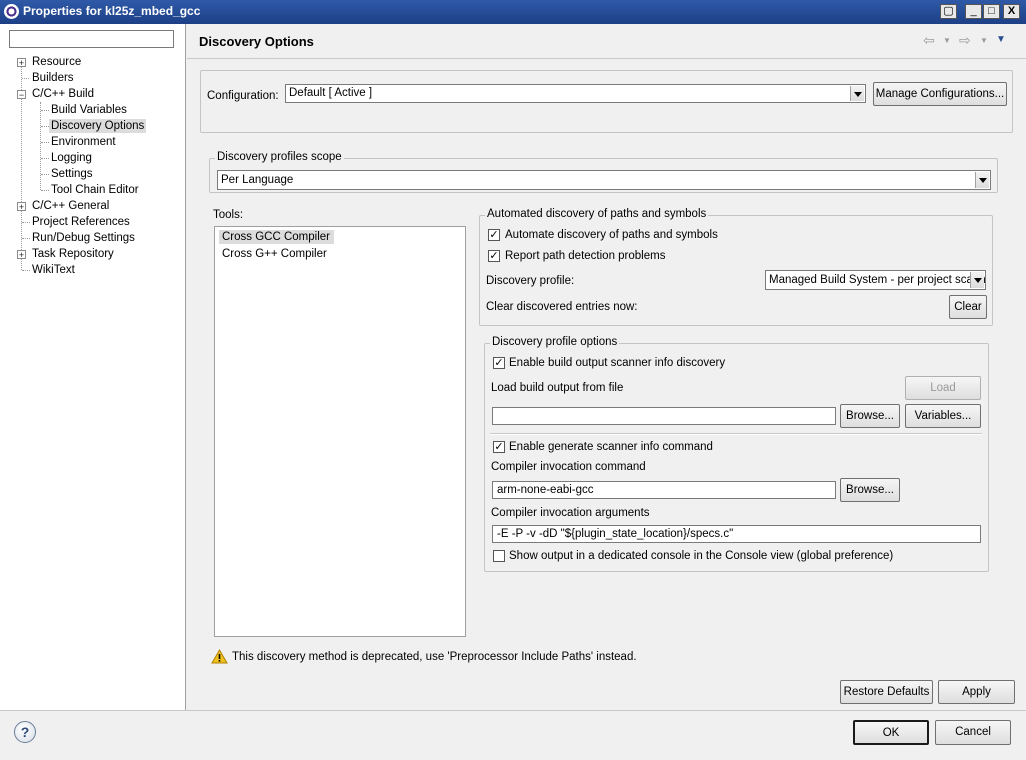 This screenshot has width=1026, height=760. I want to click on tree-item-cc-general: C/C++ General, so click(70, 206).